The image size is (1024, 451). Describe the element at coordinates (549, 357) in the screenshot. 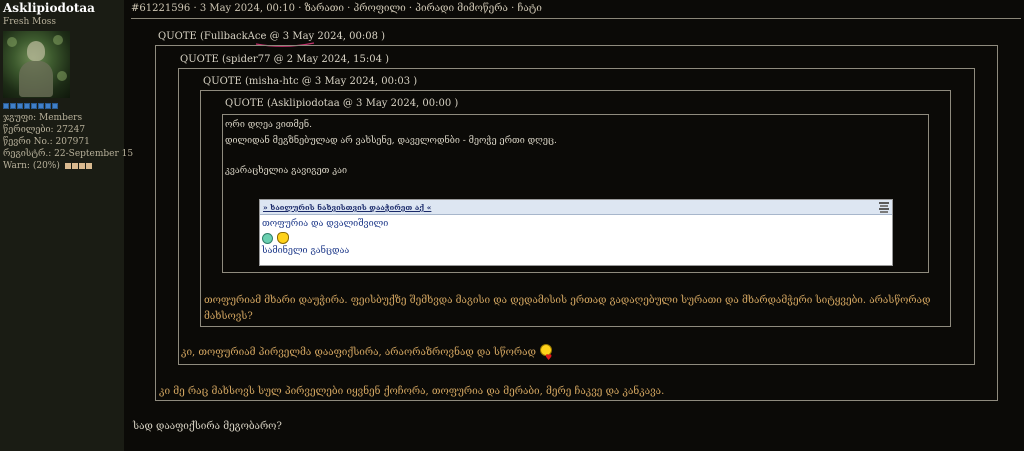

I see `heart-icon: ♥` at that location.